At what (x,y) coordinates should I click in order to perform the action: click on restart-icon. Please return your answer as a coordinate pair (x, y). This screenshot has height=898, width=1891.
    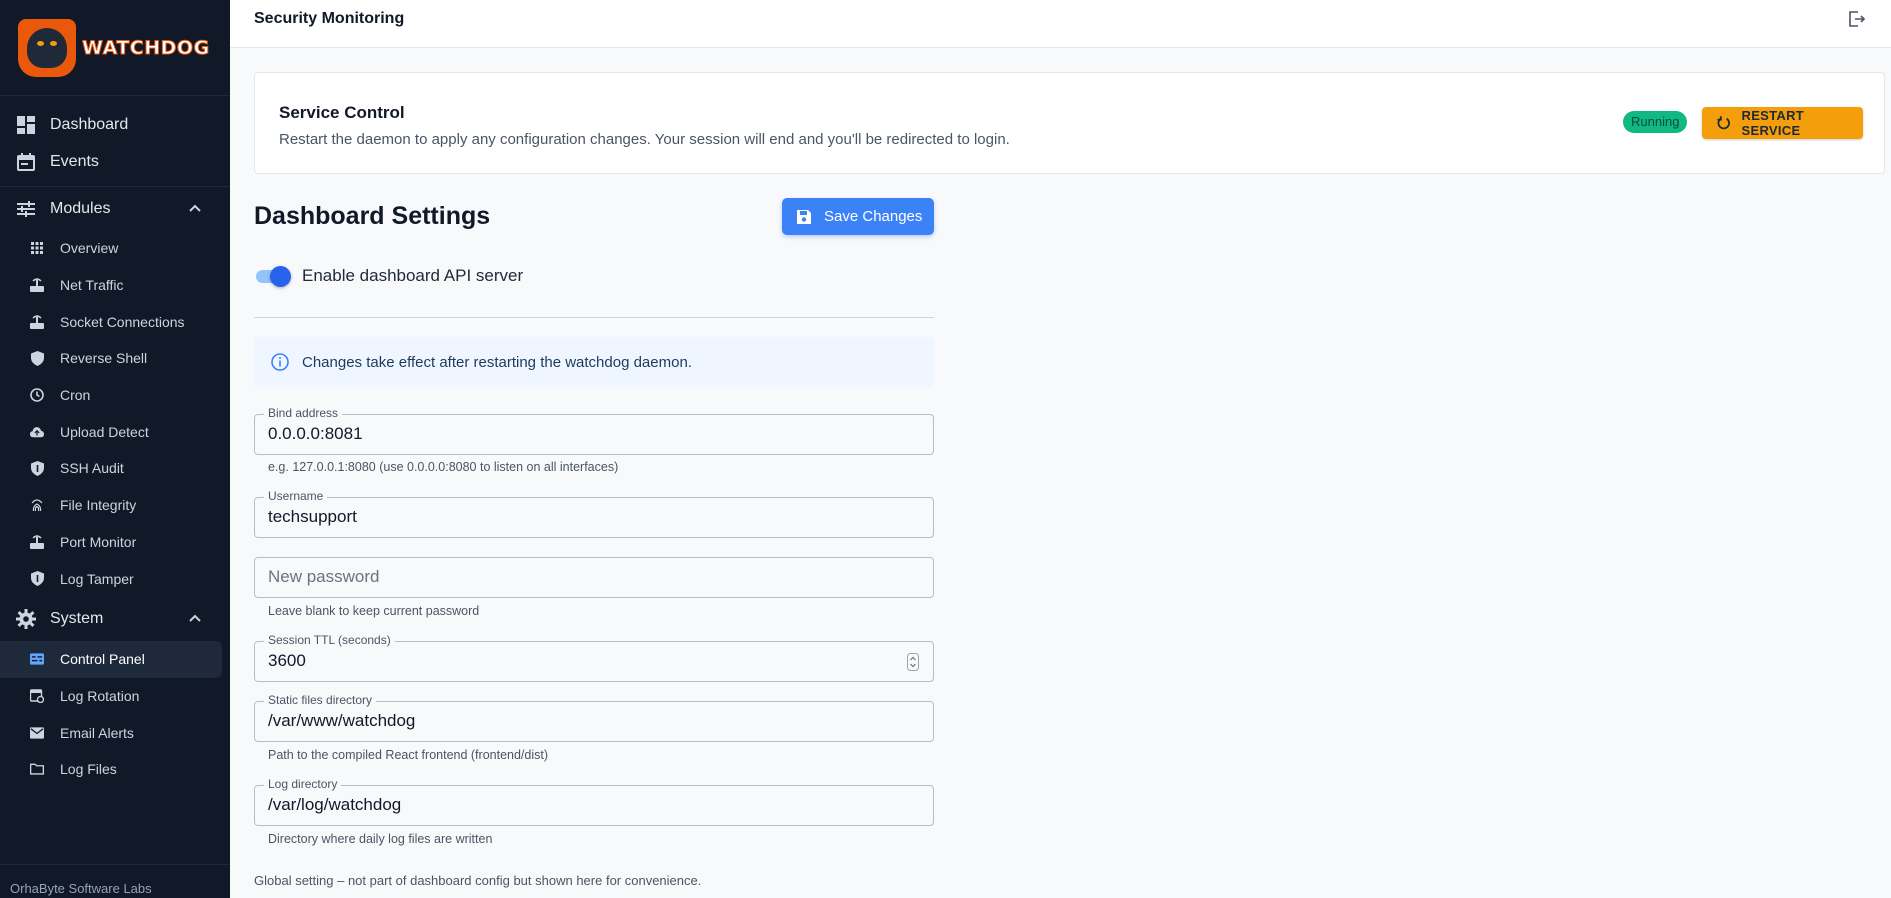
    Looking at the image, I should click on (1723, 123).